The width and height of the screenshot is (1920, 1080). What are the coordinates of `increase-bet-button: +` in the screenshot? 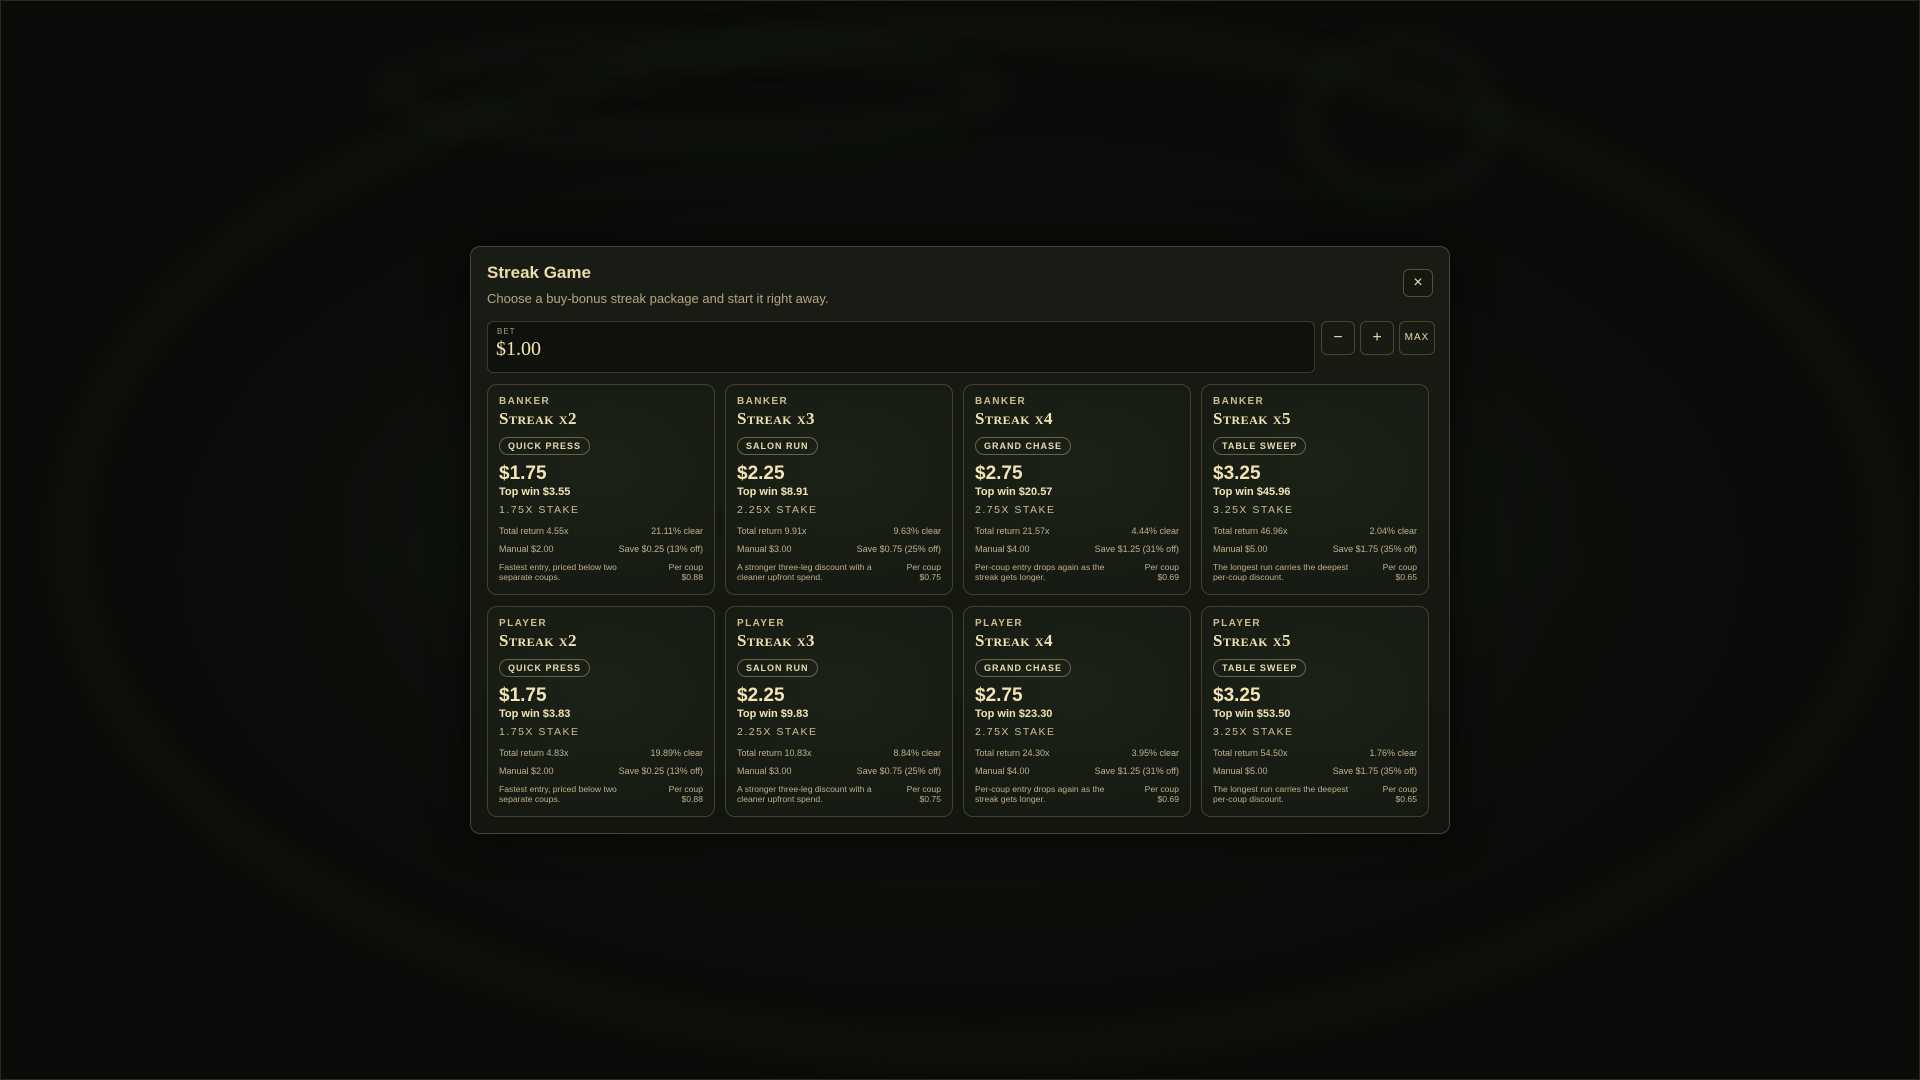 It's located at (1377, 338).